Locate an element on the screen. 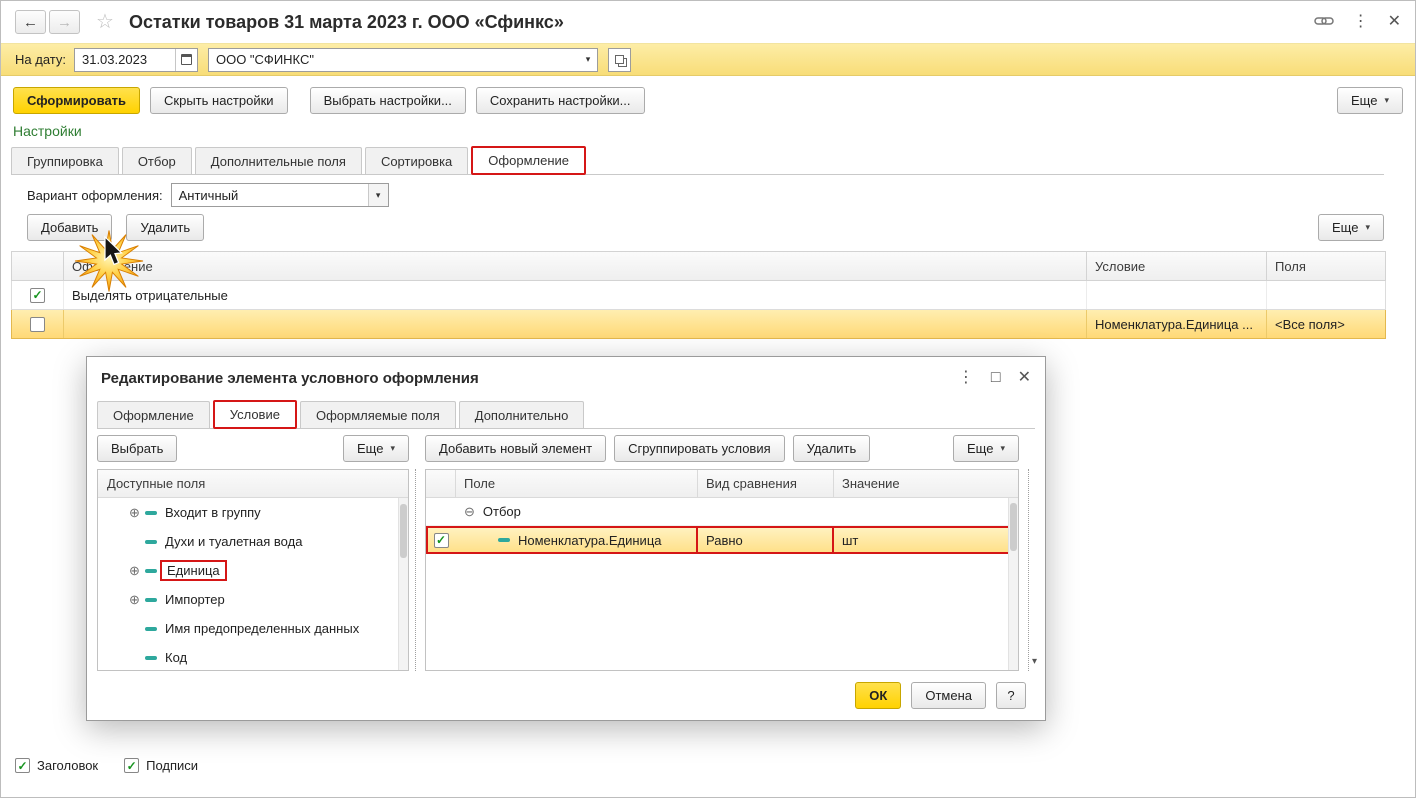 The width and height of the screenshot is (1416, 798). calendar-icon is located at coordinates (186, 59).